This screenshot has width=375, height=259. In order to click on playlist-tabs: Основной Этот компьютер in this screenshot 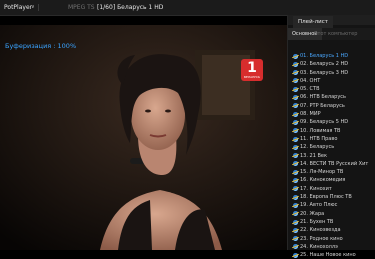, I will do `click(331, 34)`.